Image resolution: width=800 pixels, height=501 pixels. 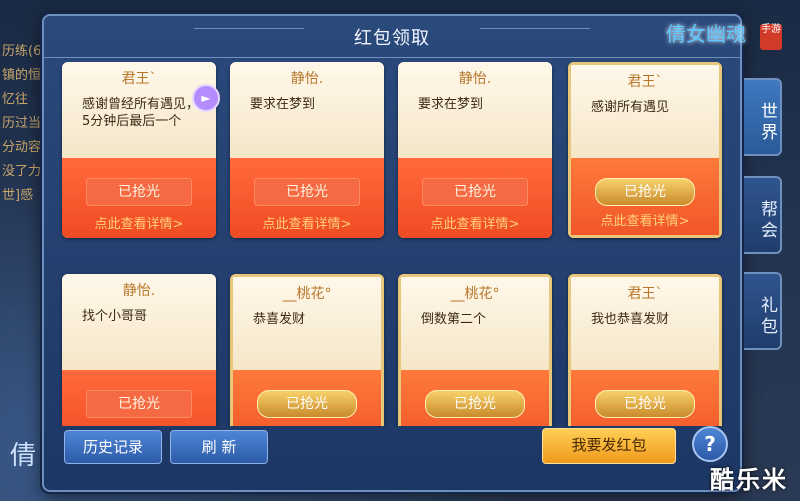 I want to click on refresh-button: 刷 新, so click(x=219, y=447).